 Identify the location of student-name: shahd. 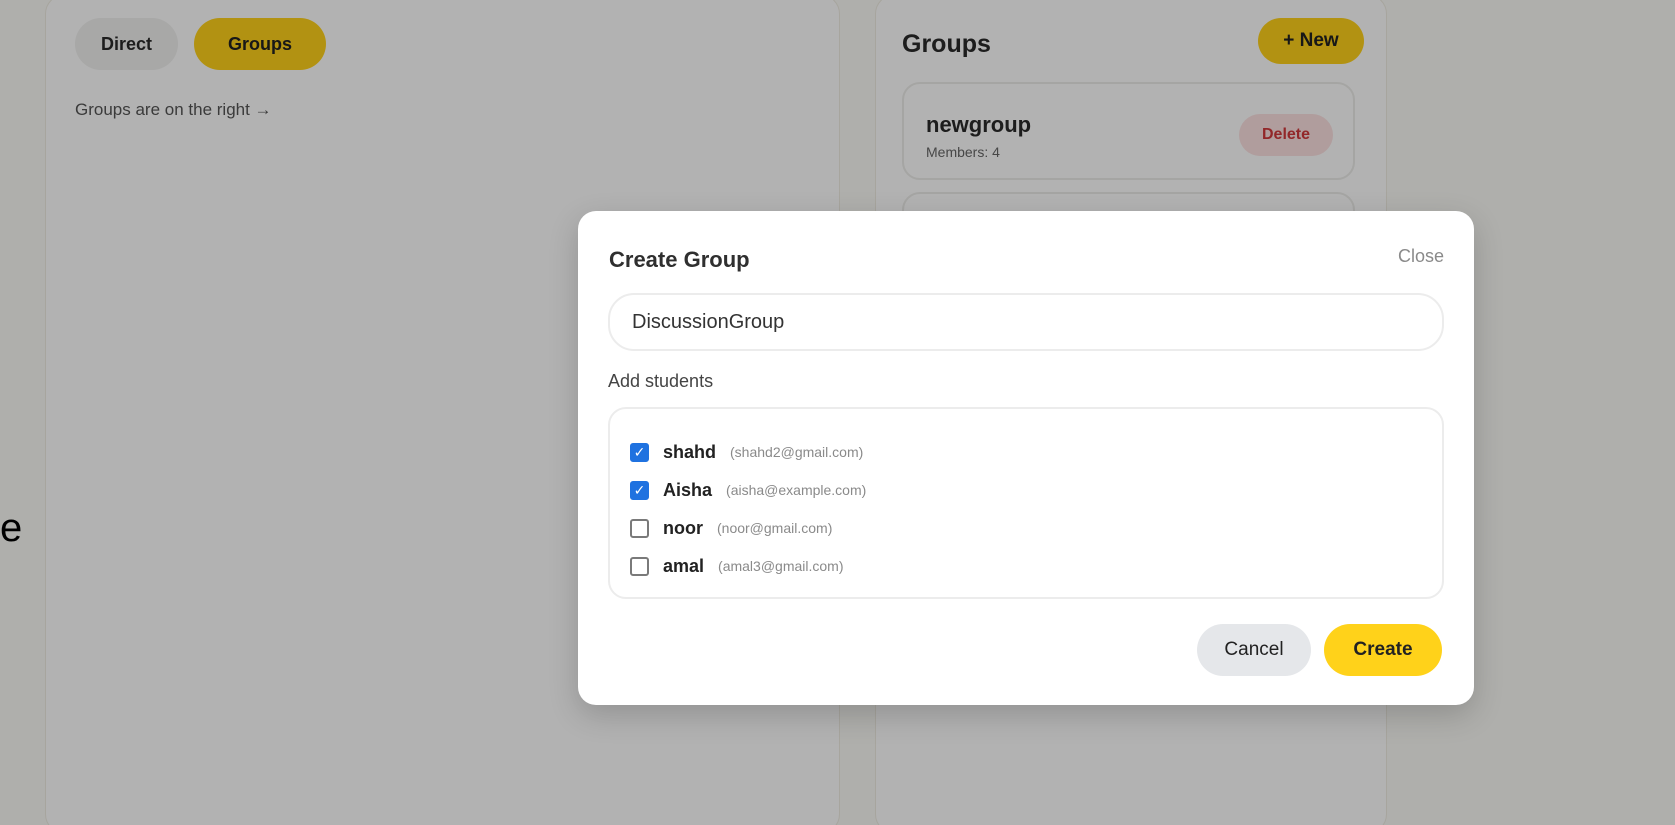
(690, 451).